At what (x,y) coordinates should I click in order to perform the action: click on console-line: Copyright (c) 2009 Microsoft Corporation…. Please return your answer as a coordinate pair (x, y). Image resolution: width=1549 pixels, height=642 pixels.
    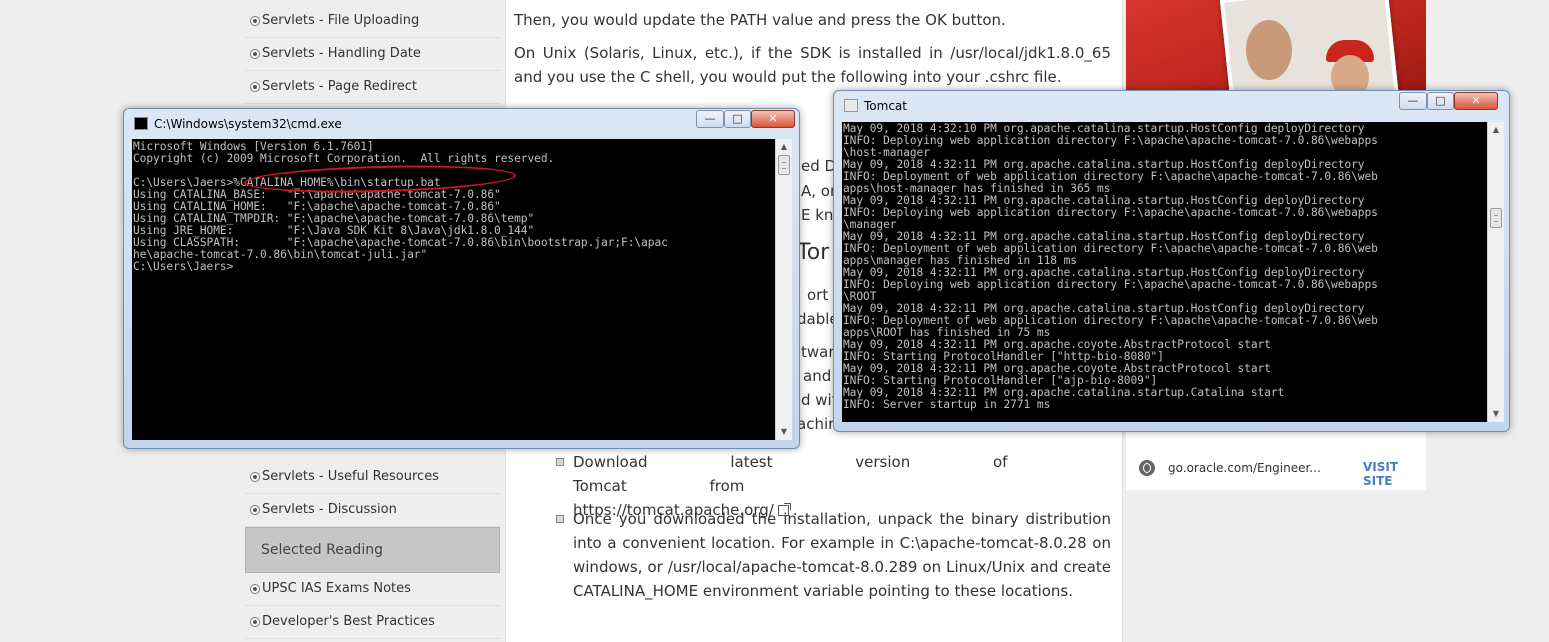
    Looking at the image, I should click on (344, 158).